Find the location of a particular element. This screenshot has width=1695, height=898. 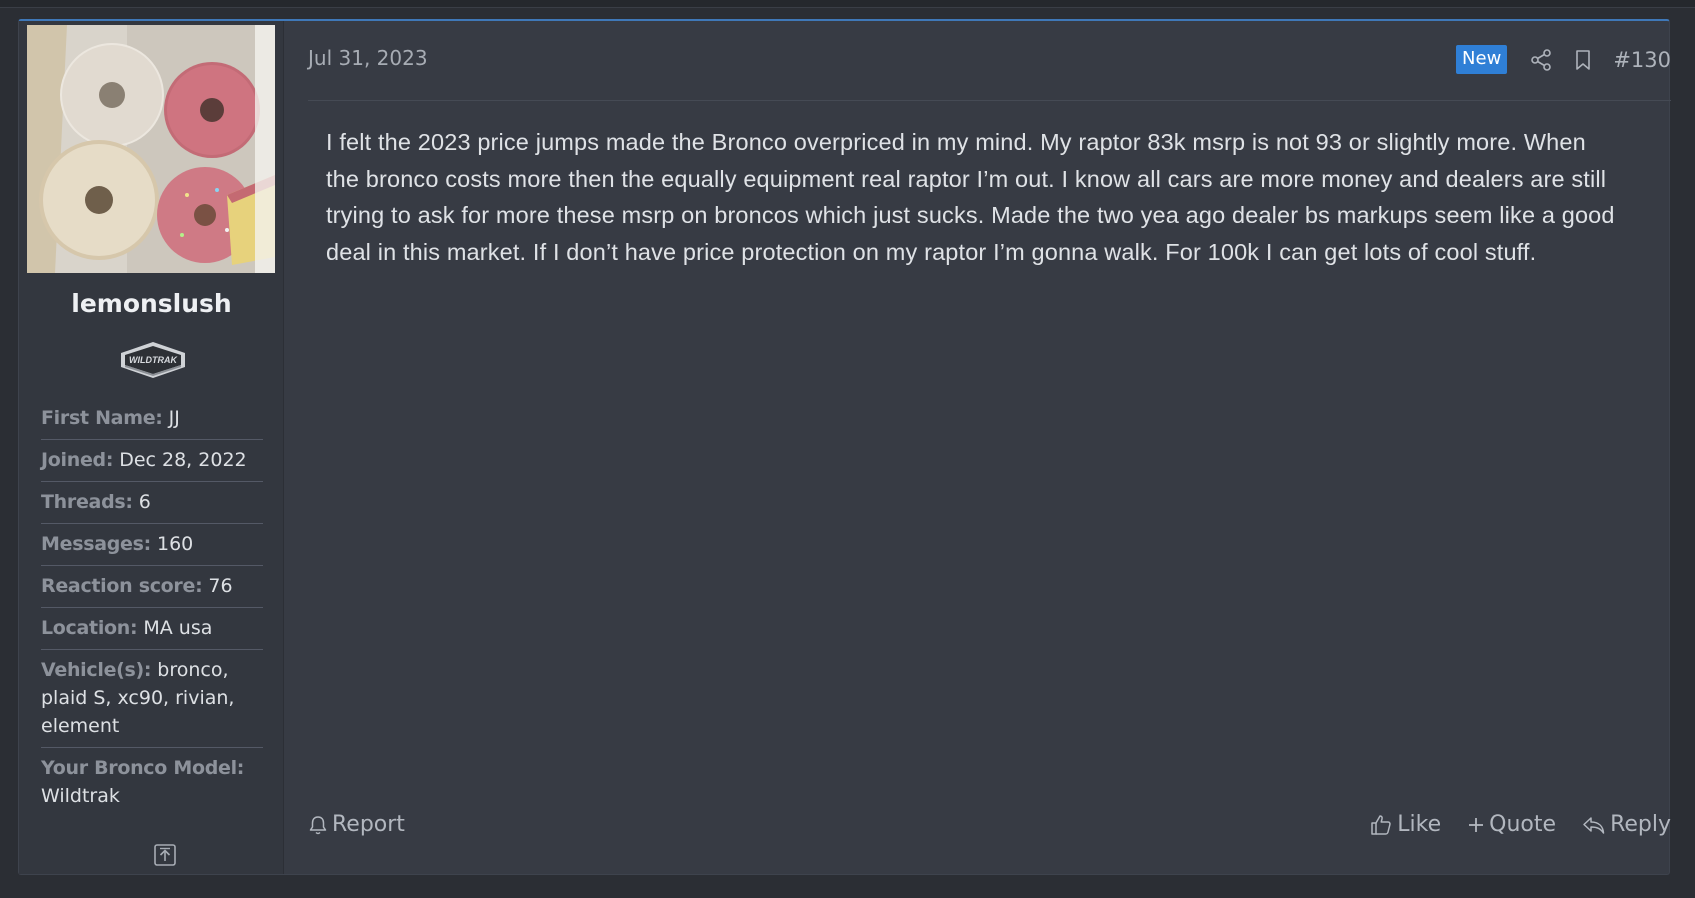

arrow-up-box-icon is located at coordinates (165, 855).